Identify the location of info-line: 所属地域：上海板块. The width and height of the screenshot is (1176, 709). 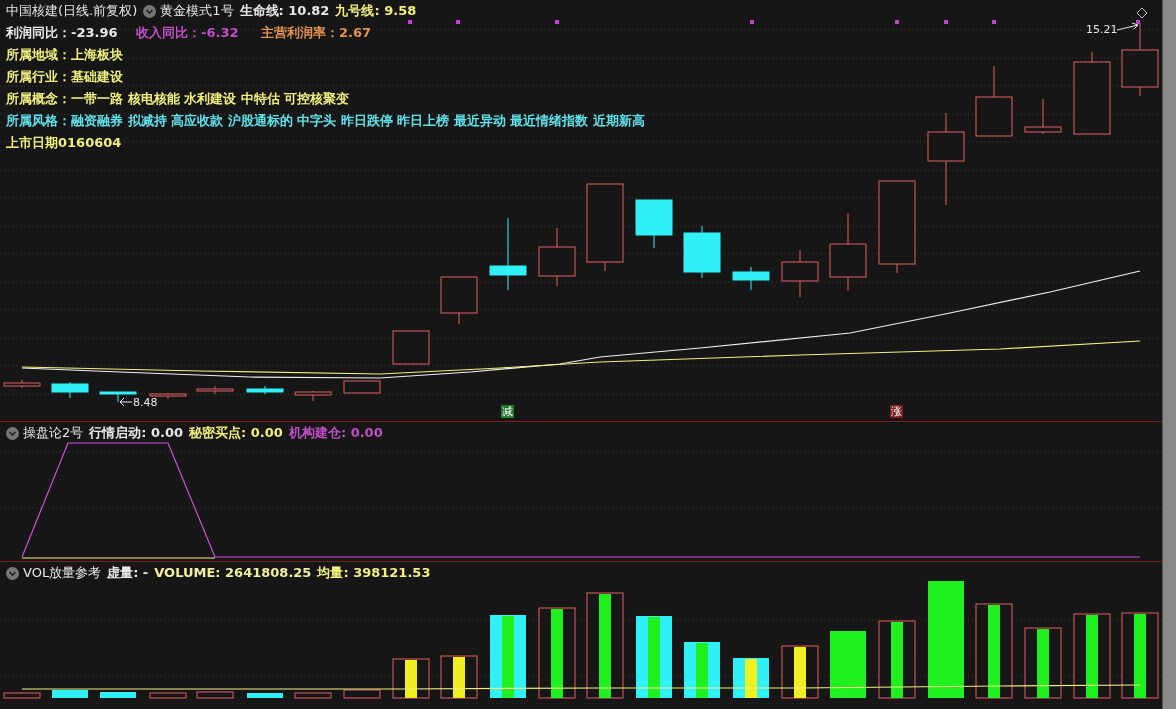
(64, 54).